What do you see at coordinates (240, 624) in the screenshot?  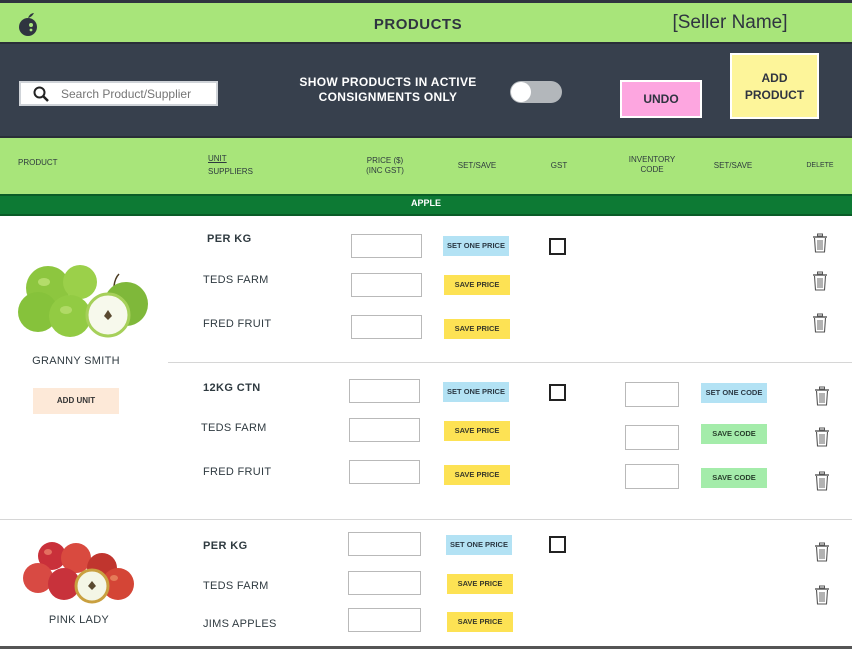 I see `supplier-name: JIMS APPLES` at bounding box center [240, 624].